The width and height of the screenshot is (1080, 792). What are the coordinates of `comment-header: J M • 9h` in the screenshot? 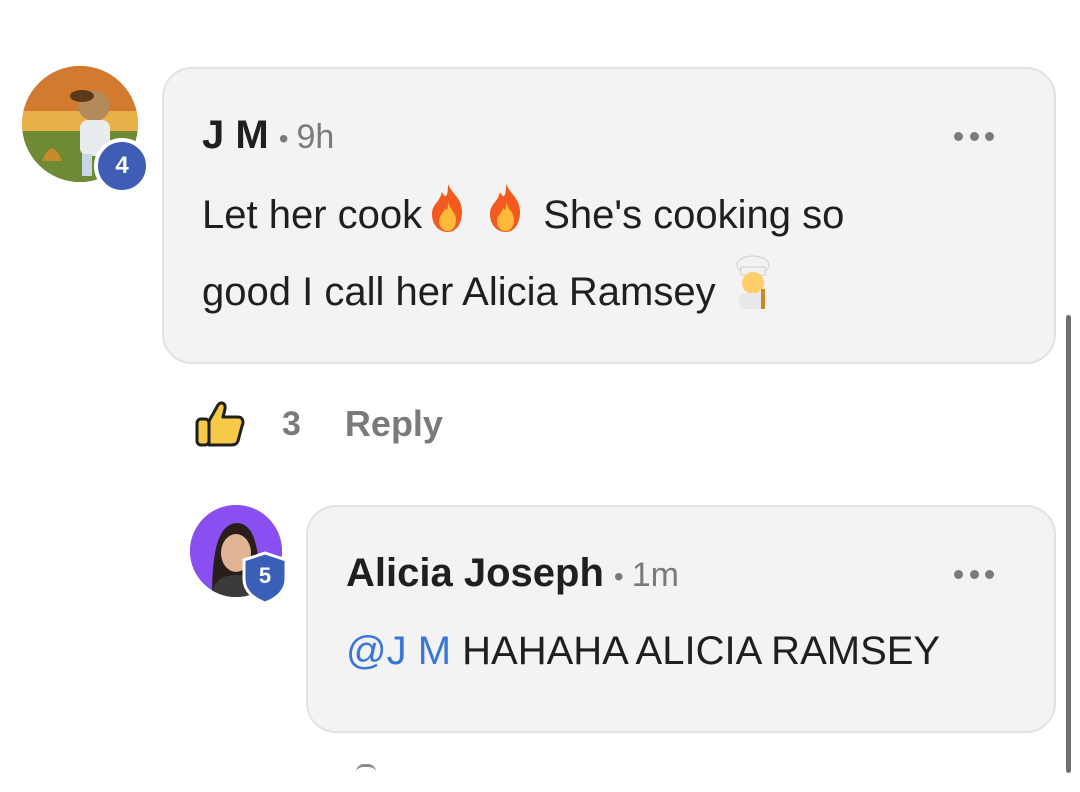 It's located at (268, 135).